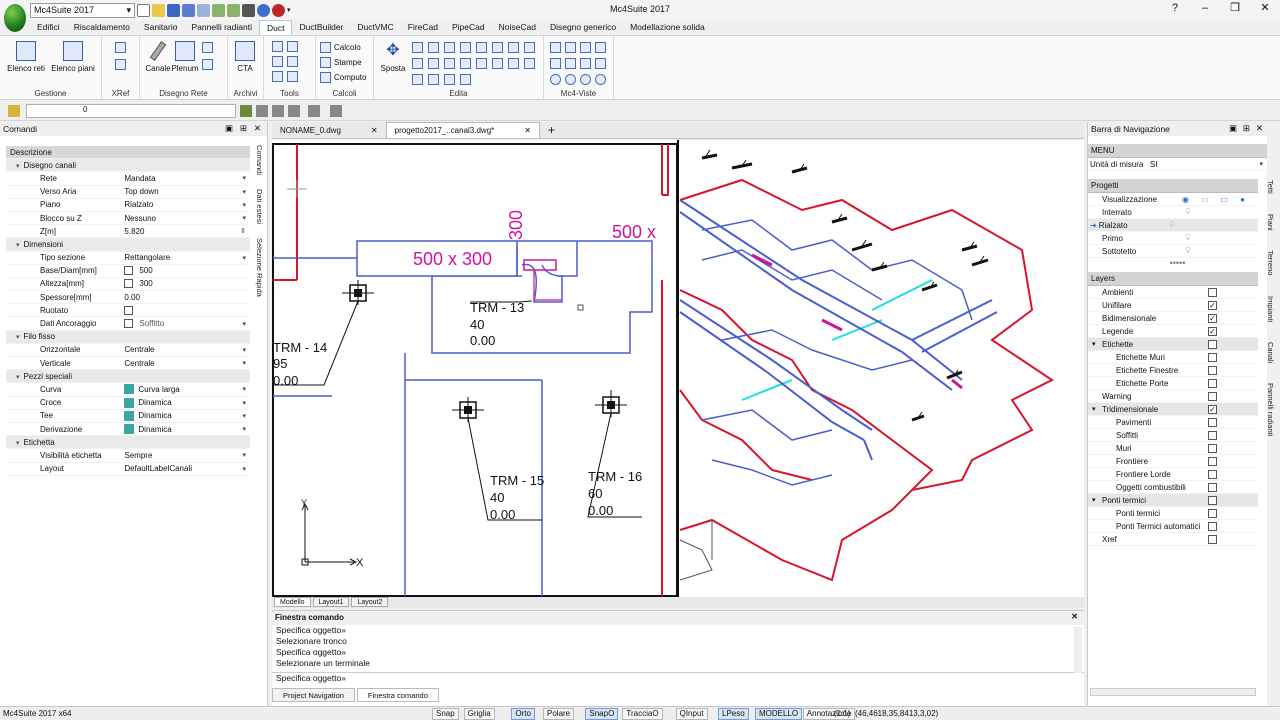  What do you see at coordinates (221, 27) in the screenshot?
I see `ribbon-tab: Pannelli radianti` at bounding box center [221, 27].